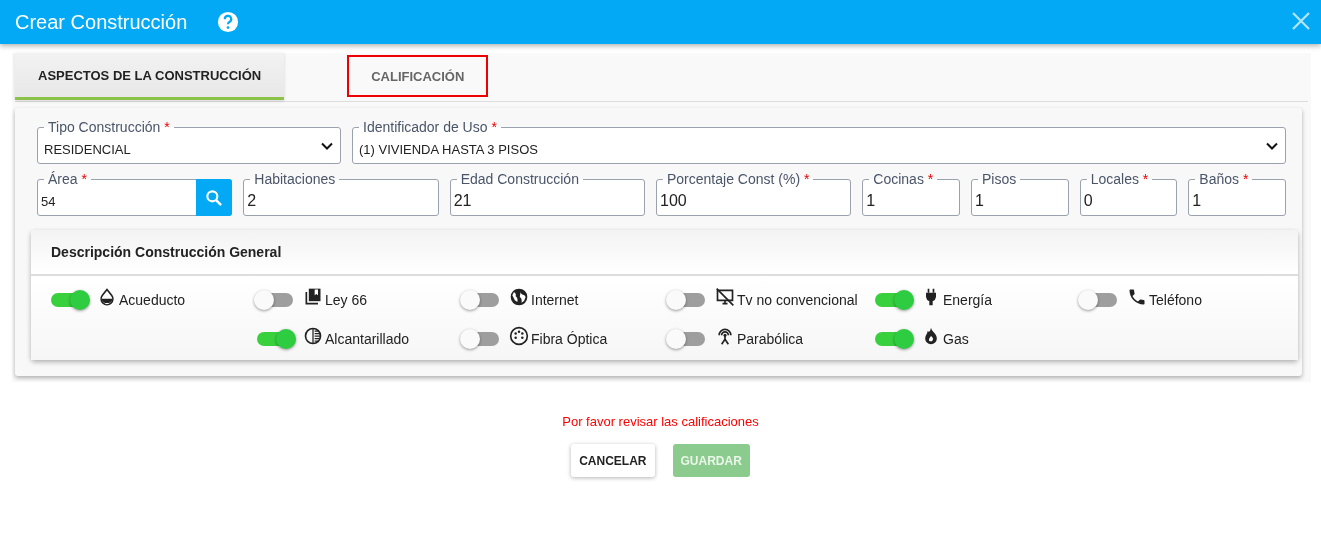  What do you see at coordinates (367, 339) in the screenshot?
I see `toggle-label: Alcantarillado` at bounding box center [367, 339].